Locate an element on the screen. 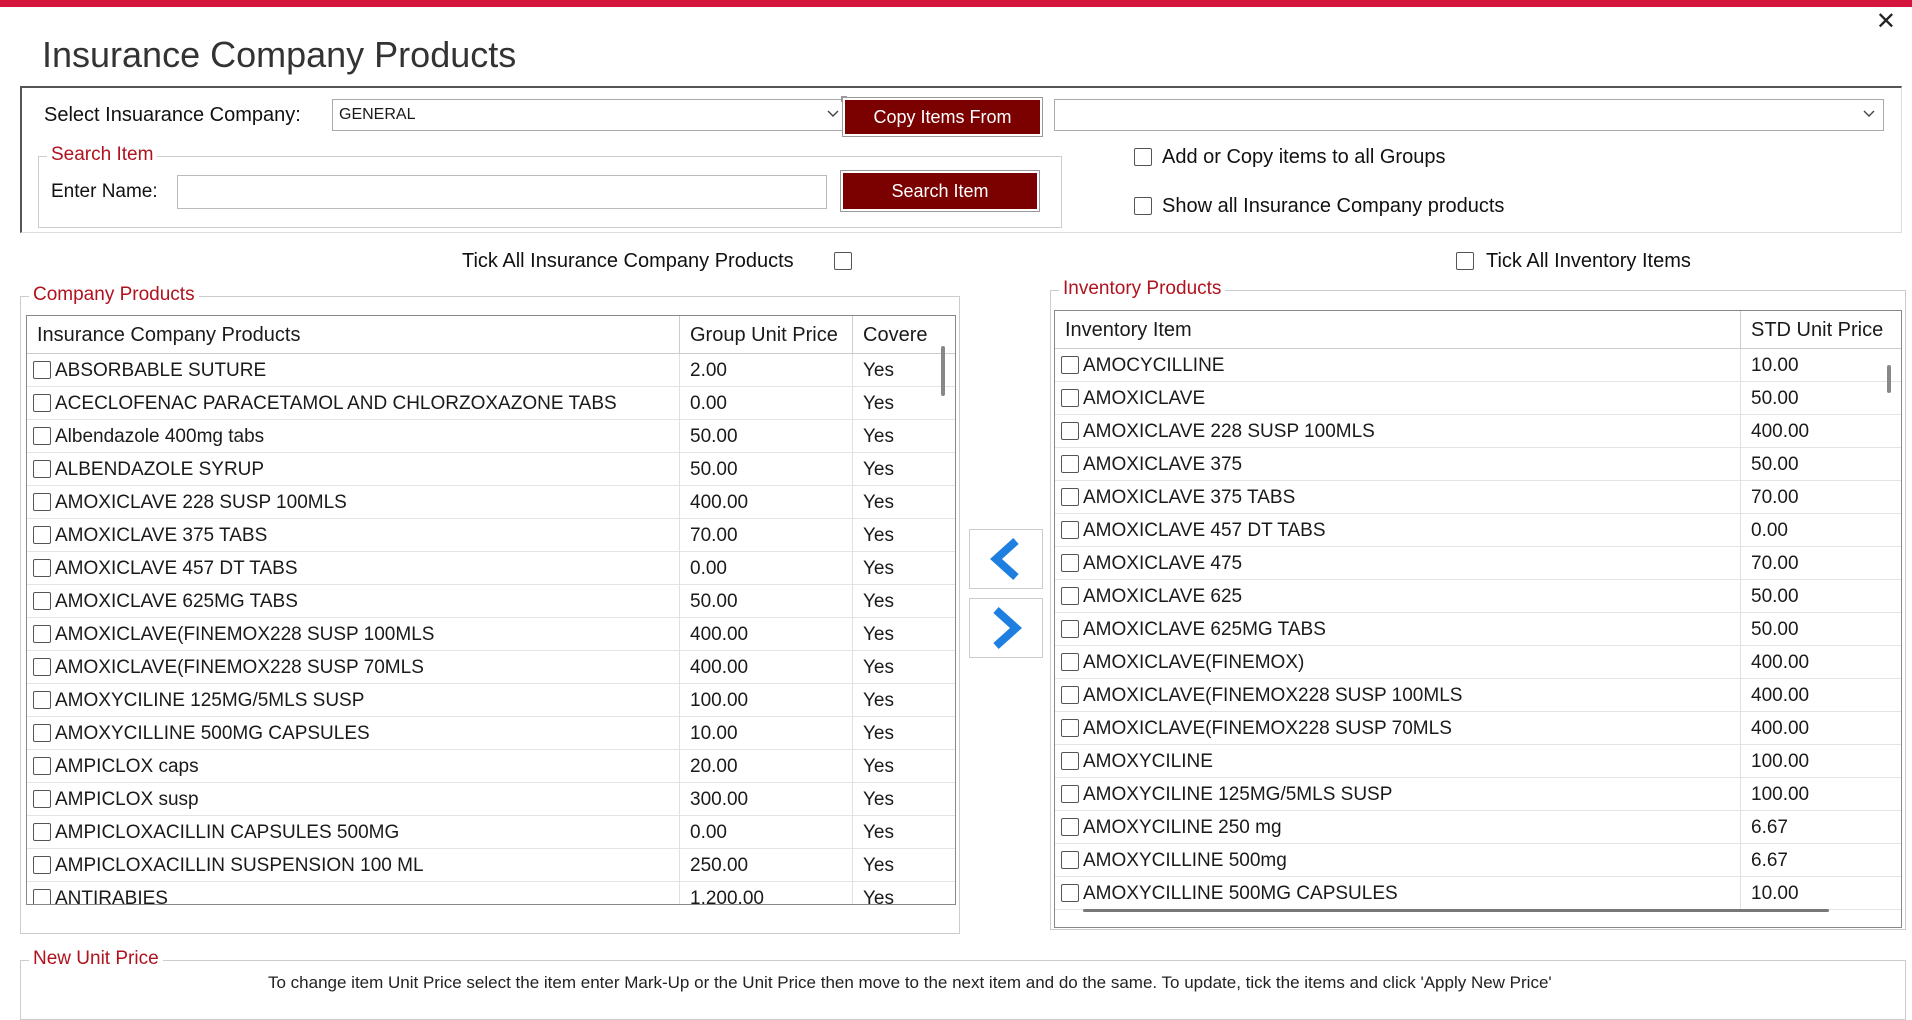 The image size is (1912, 1020). table-row: AMOXICLAVE 625 50.00 is located at coordinates (1478, 596).